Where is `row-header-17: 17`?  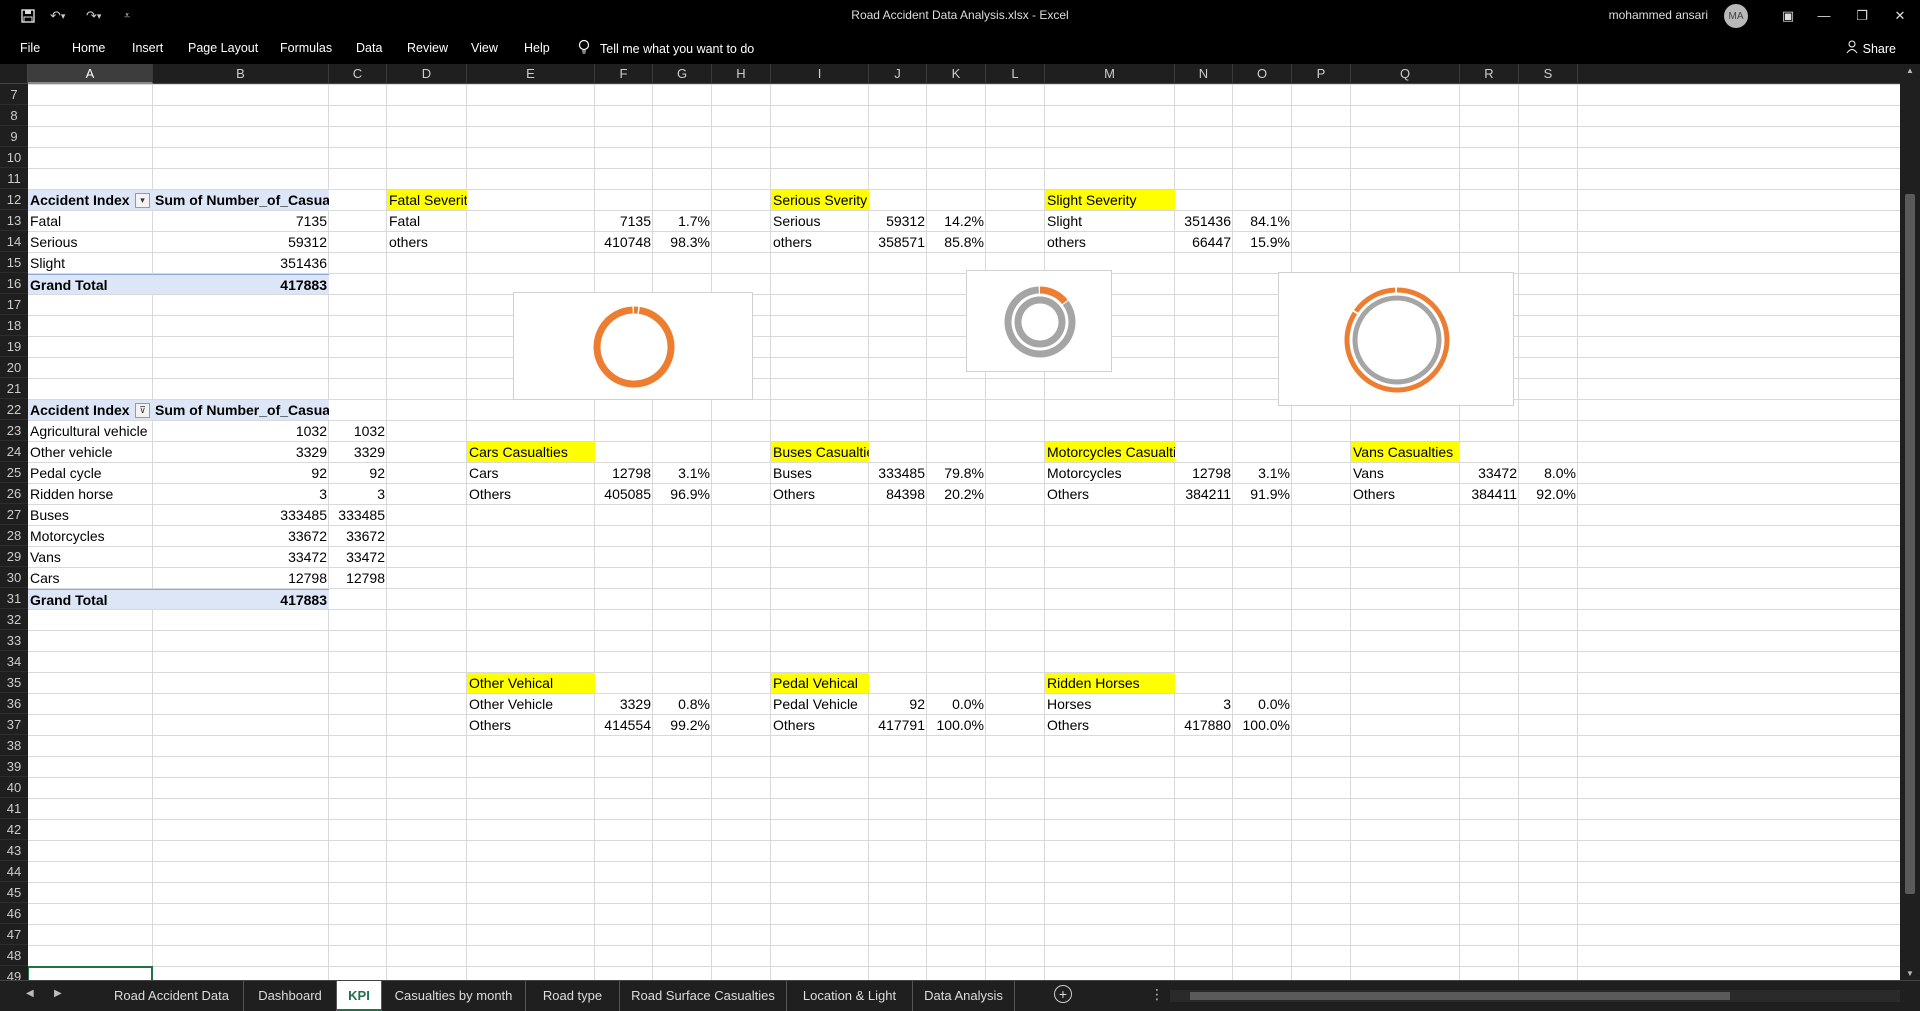
row-header-17: 17 is located at coordinates (14, 304).